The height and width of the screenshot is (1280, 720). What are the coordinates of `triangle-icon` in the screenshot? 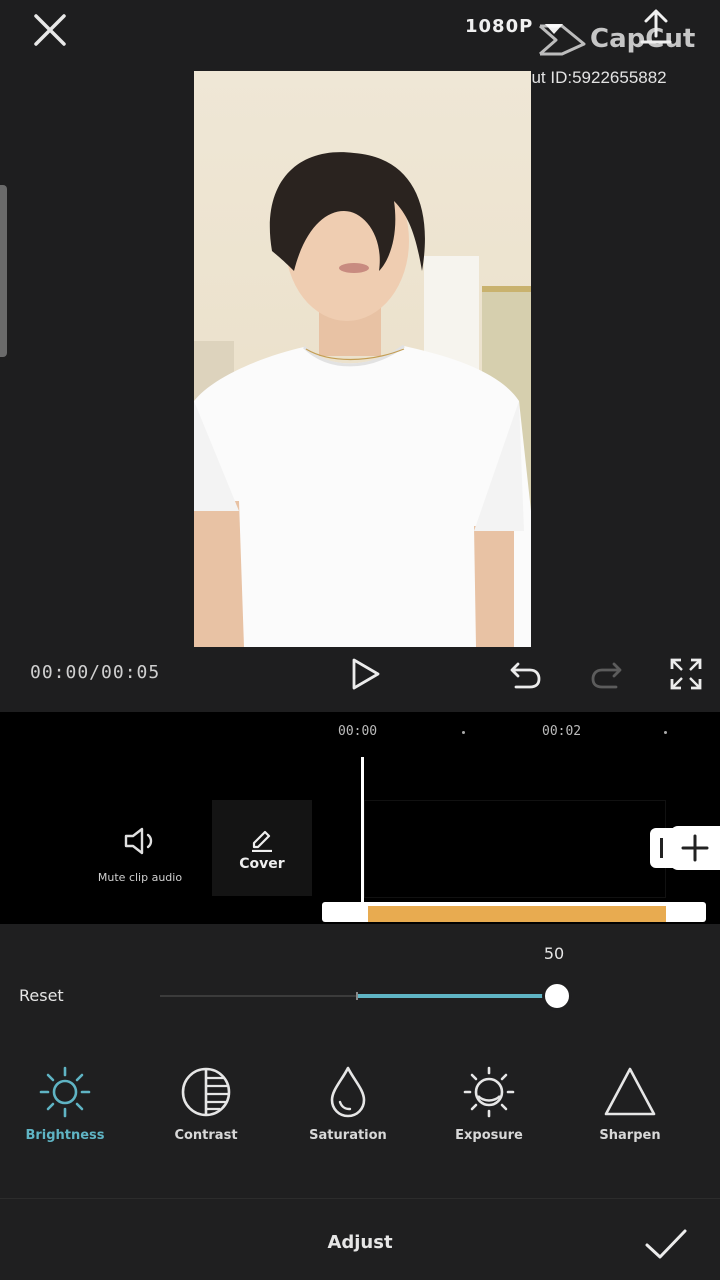 It's located at (630, 1091).